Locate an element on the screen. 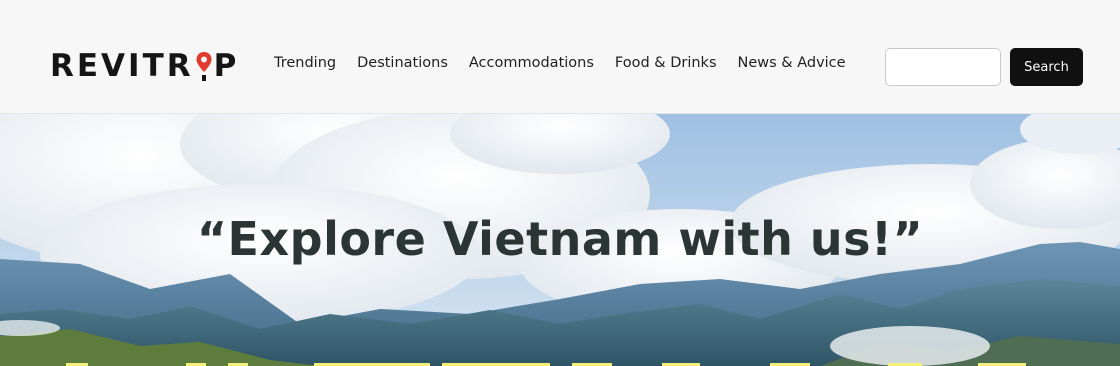 The width and height of the screenshot is (1120, 366). nav-destinations: Destinations is located at coordinates (402, 63).